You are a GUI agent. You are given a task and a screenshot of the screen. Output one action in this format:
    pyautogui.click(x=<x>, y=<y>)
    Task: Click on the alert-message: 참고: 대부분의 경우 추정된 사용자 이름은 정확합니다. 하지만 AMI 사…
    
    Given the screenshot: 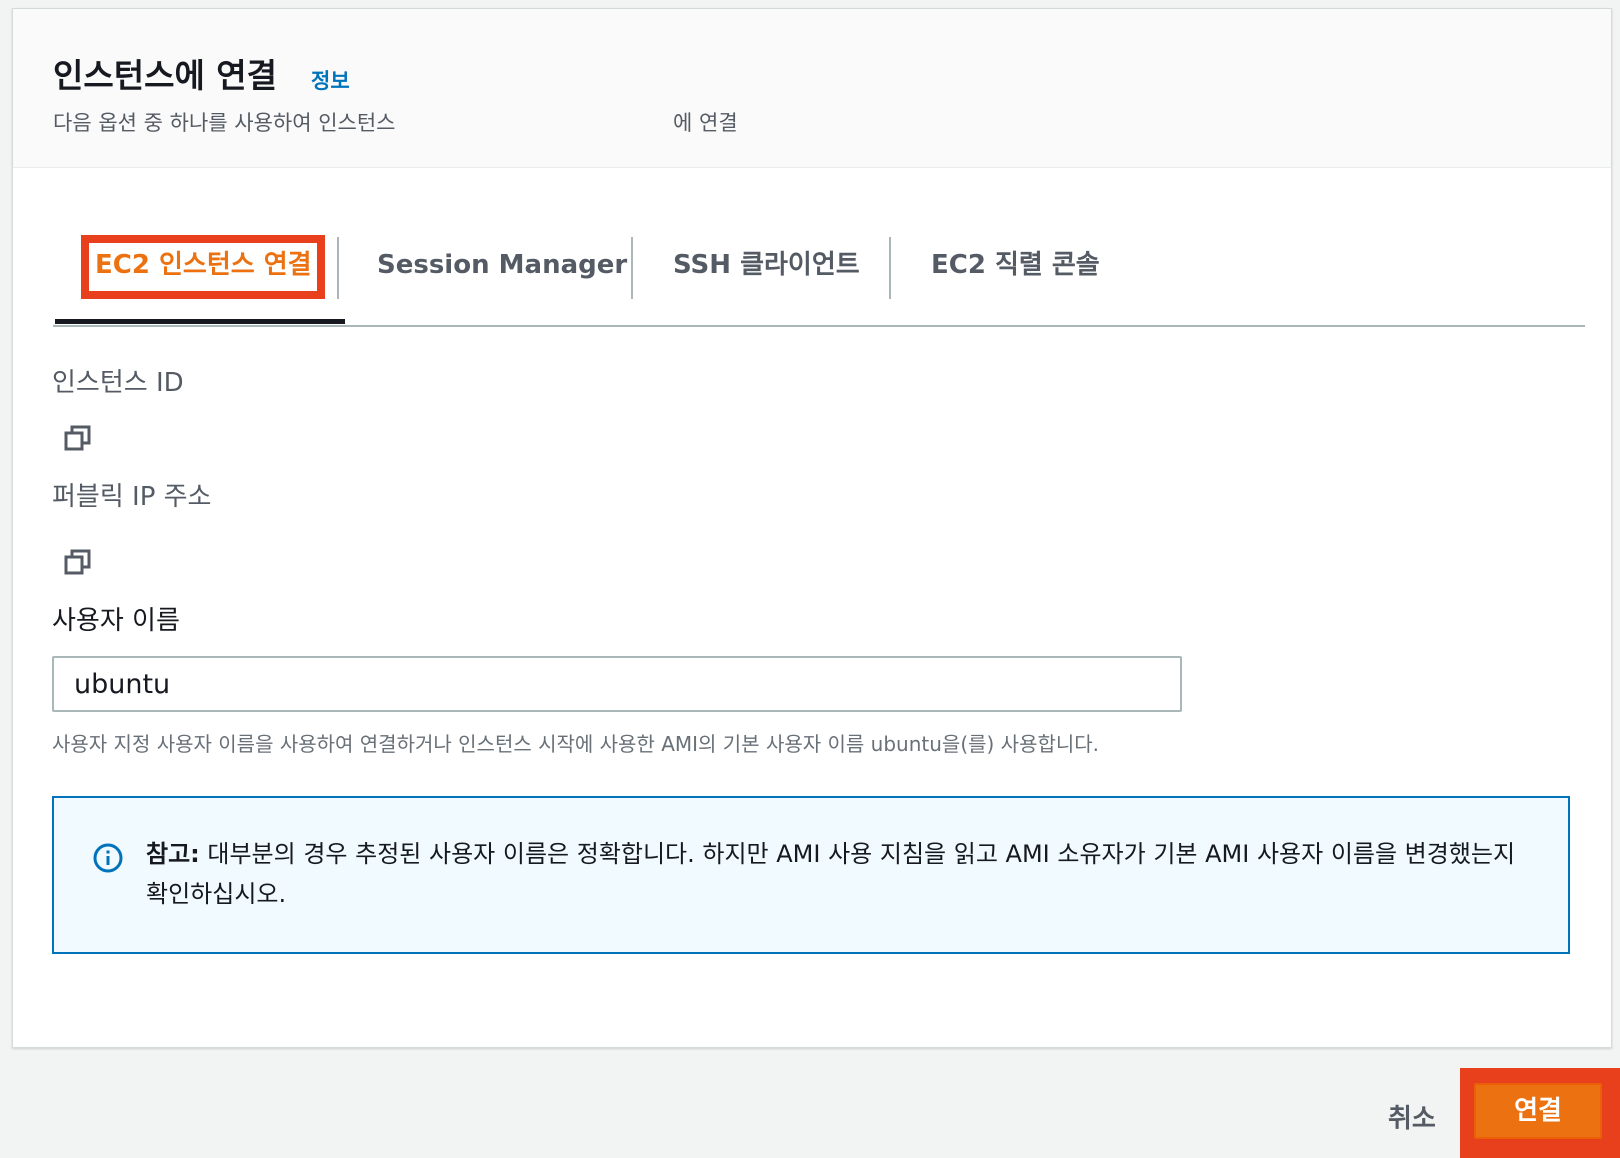 What is the action you would take?
    pyautogui.click(x=836, y=874)
    